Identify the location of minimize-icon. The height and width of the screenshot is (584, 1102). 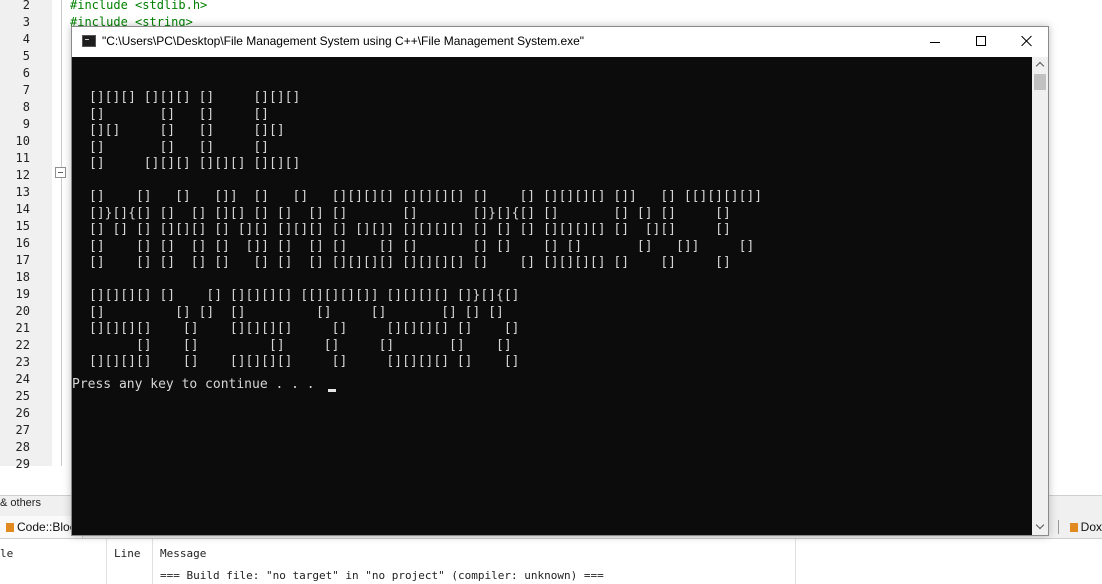
(935, 42).